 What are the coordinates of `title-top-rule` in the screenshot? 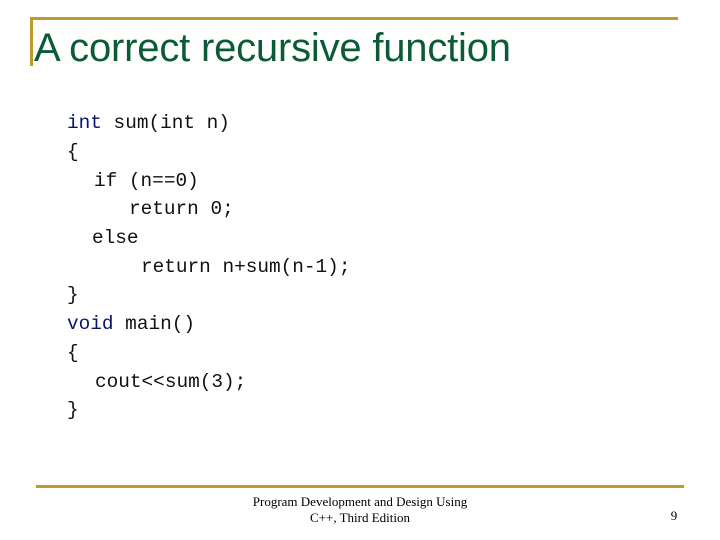 It's located at (354, 18).